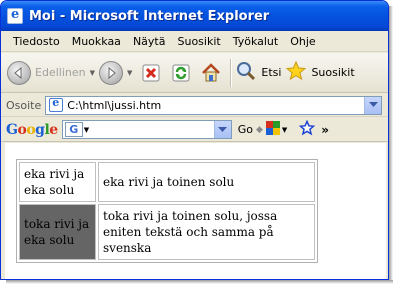 The height and width of the screenshot is (284, 393). I want to click on menu-tools: Työkalut, so click(256, 41).